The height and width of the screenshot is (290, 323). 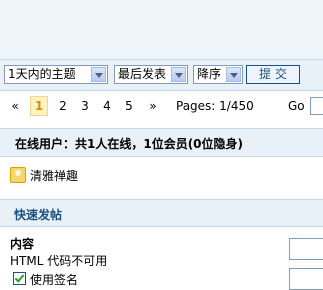 I want to click on content-label: 内容, so click(x=22, y=244).